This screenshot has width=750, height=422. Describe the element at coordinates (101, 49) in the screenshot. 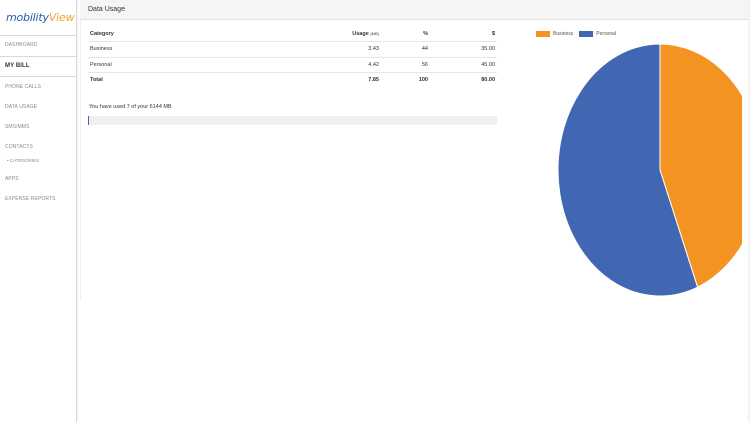

I see `cell-category: Business` at that location.